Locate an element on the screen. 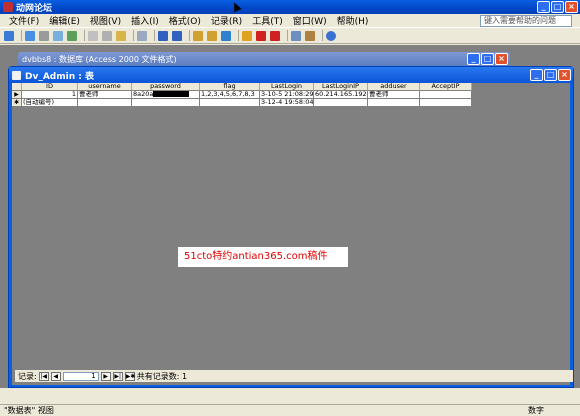 The image size is (580, 416). column-header-adduser: adduser is located at coordinates (394, 87).